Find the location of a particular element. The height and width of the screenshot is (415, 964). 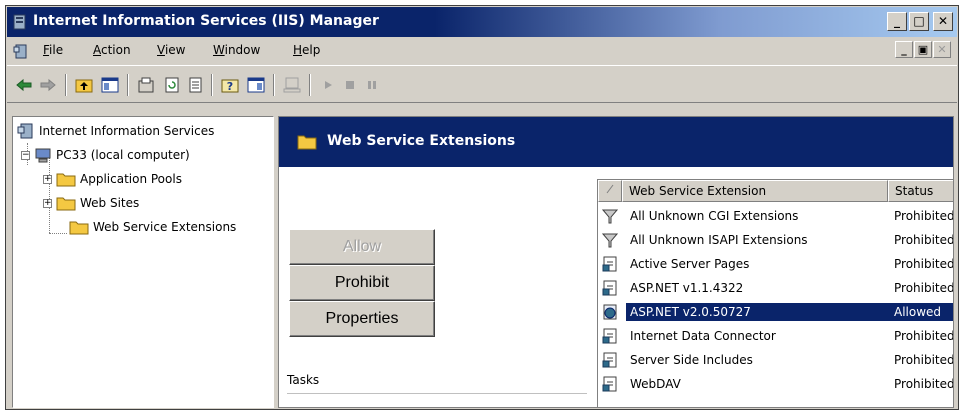

list-item: All Unknown CGI Extensions Prohibited is located at coordinates (776, 216).